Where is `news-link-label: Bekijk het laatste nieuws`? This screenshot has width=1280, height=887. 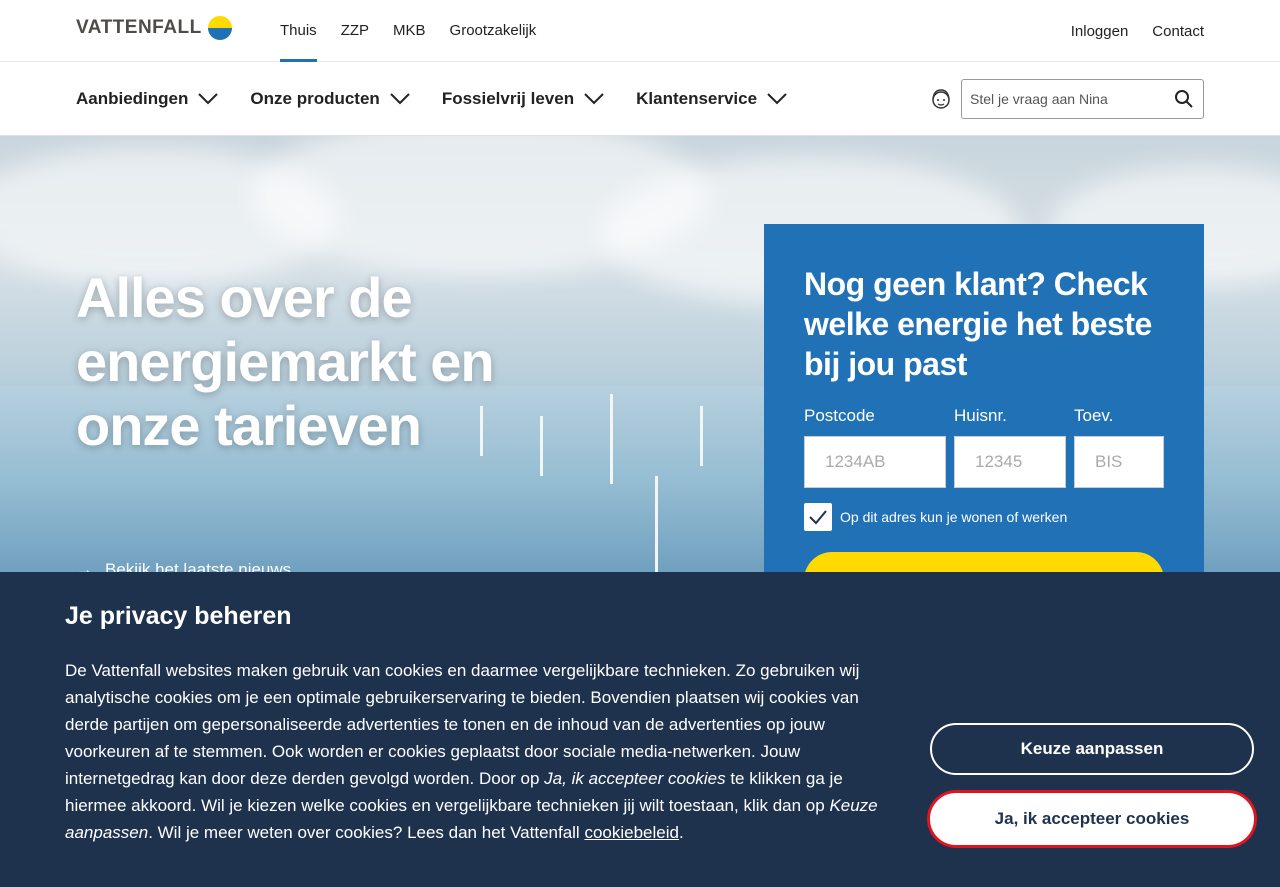
news-link-label: Bekijk het laatste nieuws is located at coordinates (198, 566).